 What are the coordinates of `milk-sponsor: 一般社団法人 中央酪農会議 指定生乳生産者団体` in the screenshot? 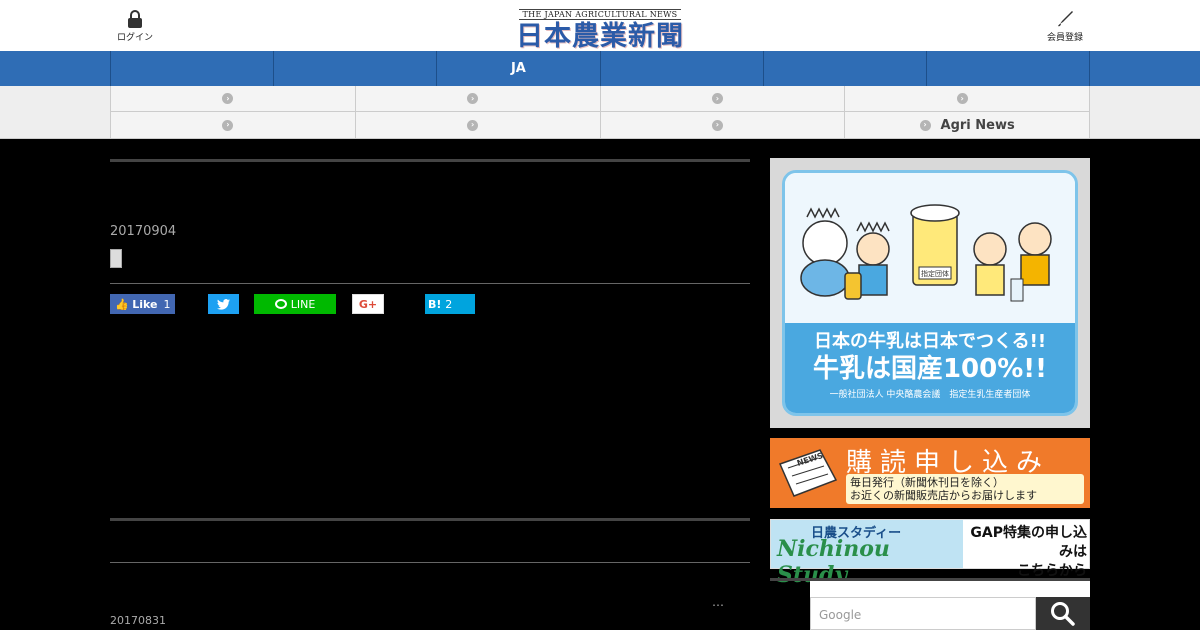 It's located at (930, 395).